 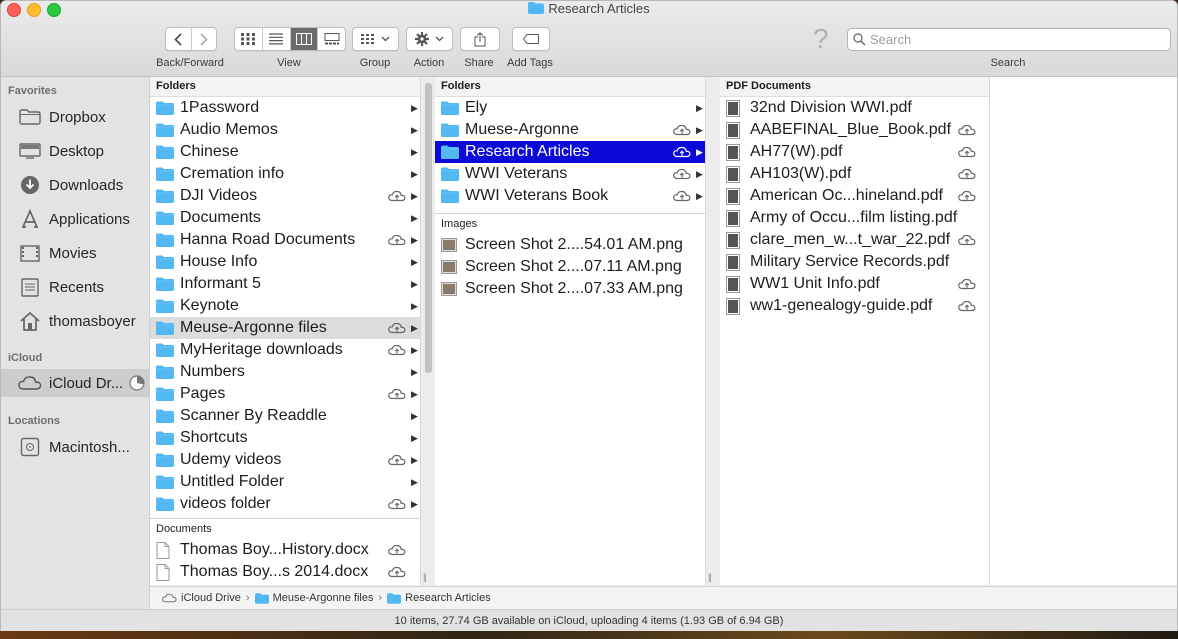 I want to click on item-name: Muese-Argonne, so click(x=522, y=129).